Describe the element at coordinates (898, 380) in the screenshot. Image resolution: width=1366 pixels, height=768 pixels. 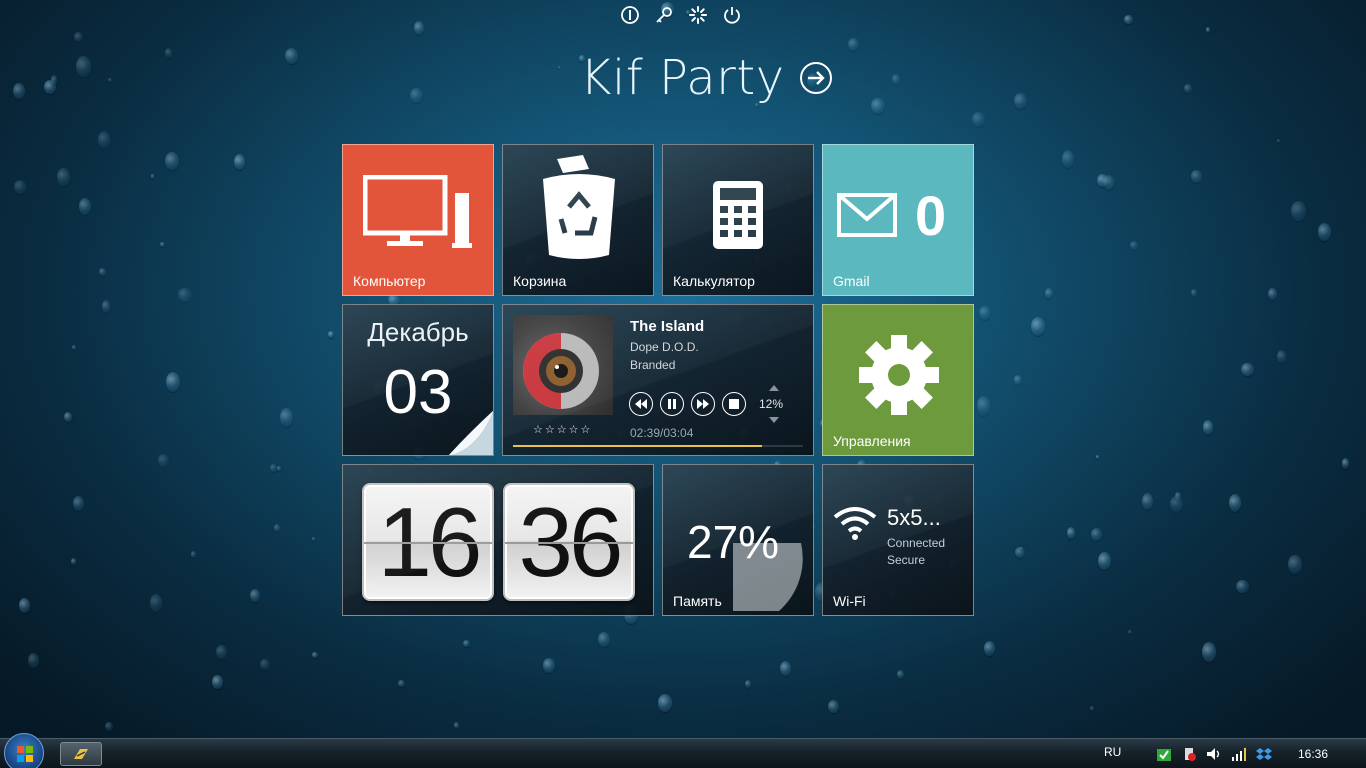
I see `settings-tile: Управления` at that location.